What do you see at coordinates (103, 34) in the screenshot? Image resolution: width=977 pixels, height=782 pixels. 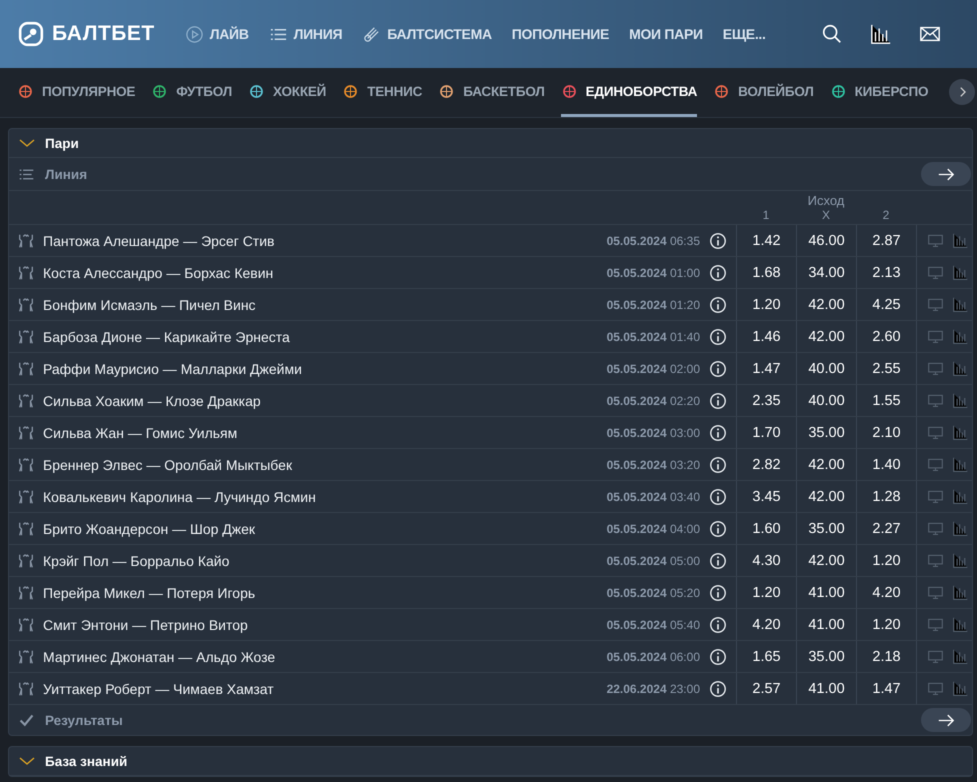 I see `logo-text: БАЛТБЕТ` at bounding box center [103, 34].